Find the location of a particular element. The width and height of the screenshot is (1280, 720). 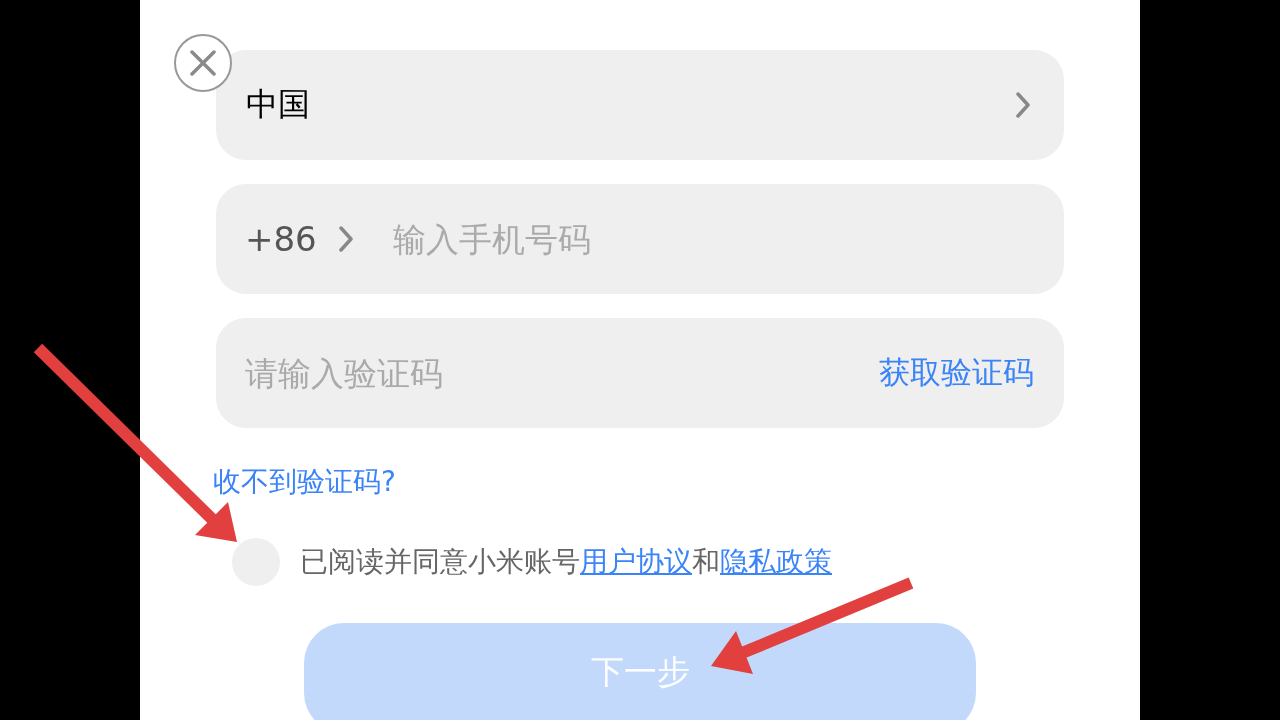

agreement-checkbox is located at coordinates (256, 562).